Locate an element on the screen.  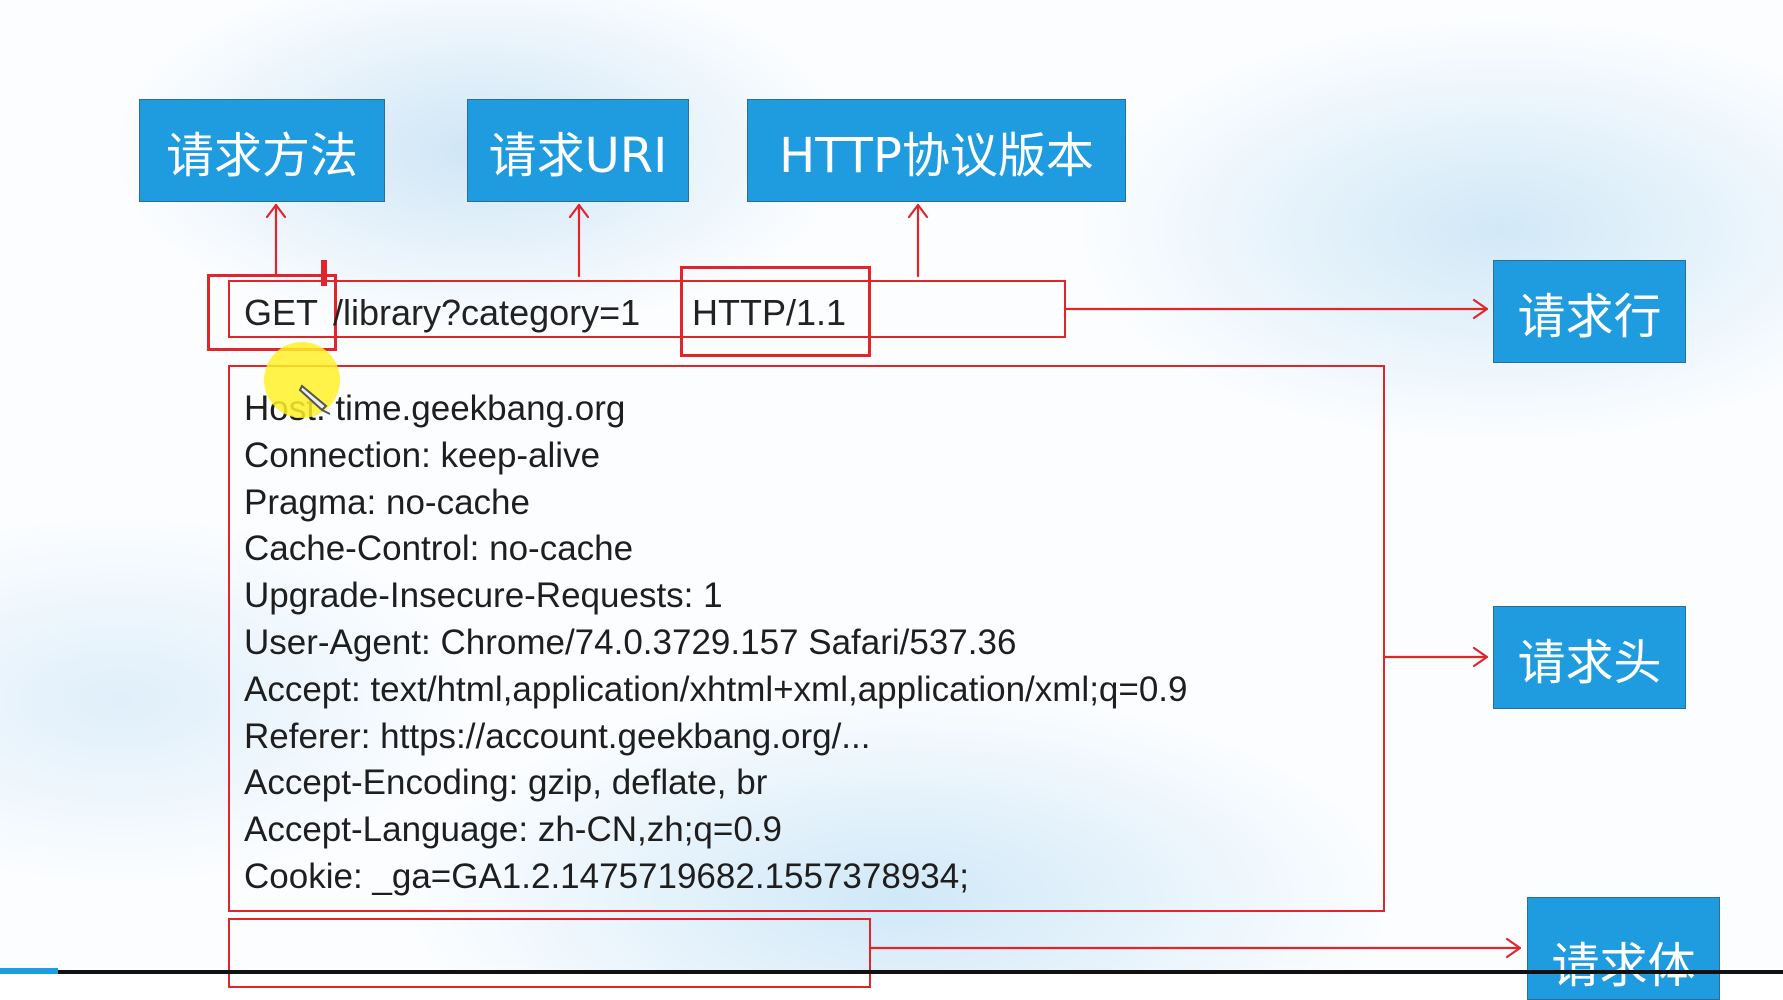
bottom-progress-mark is located at coordinates (29, 971).